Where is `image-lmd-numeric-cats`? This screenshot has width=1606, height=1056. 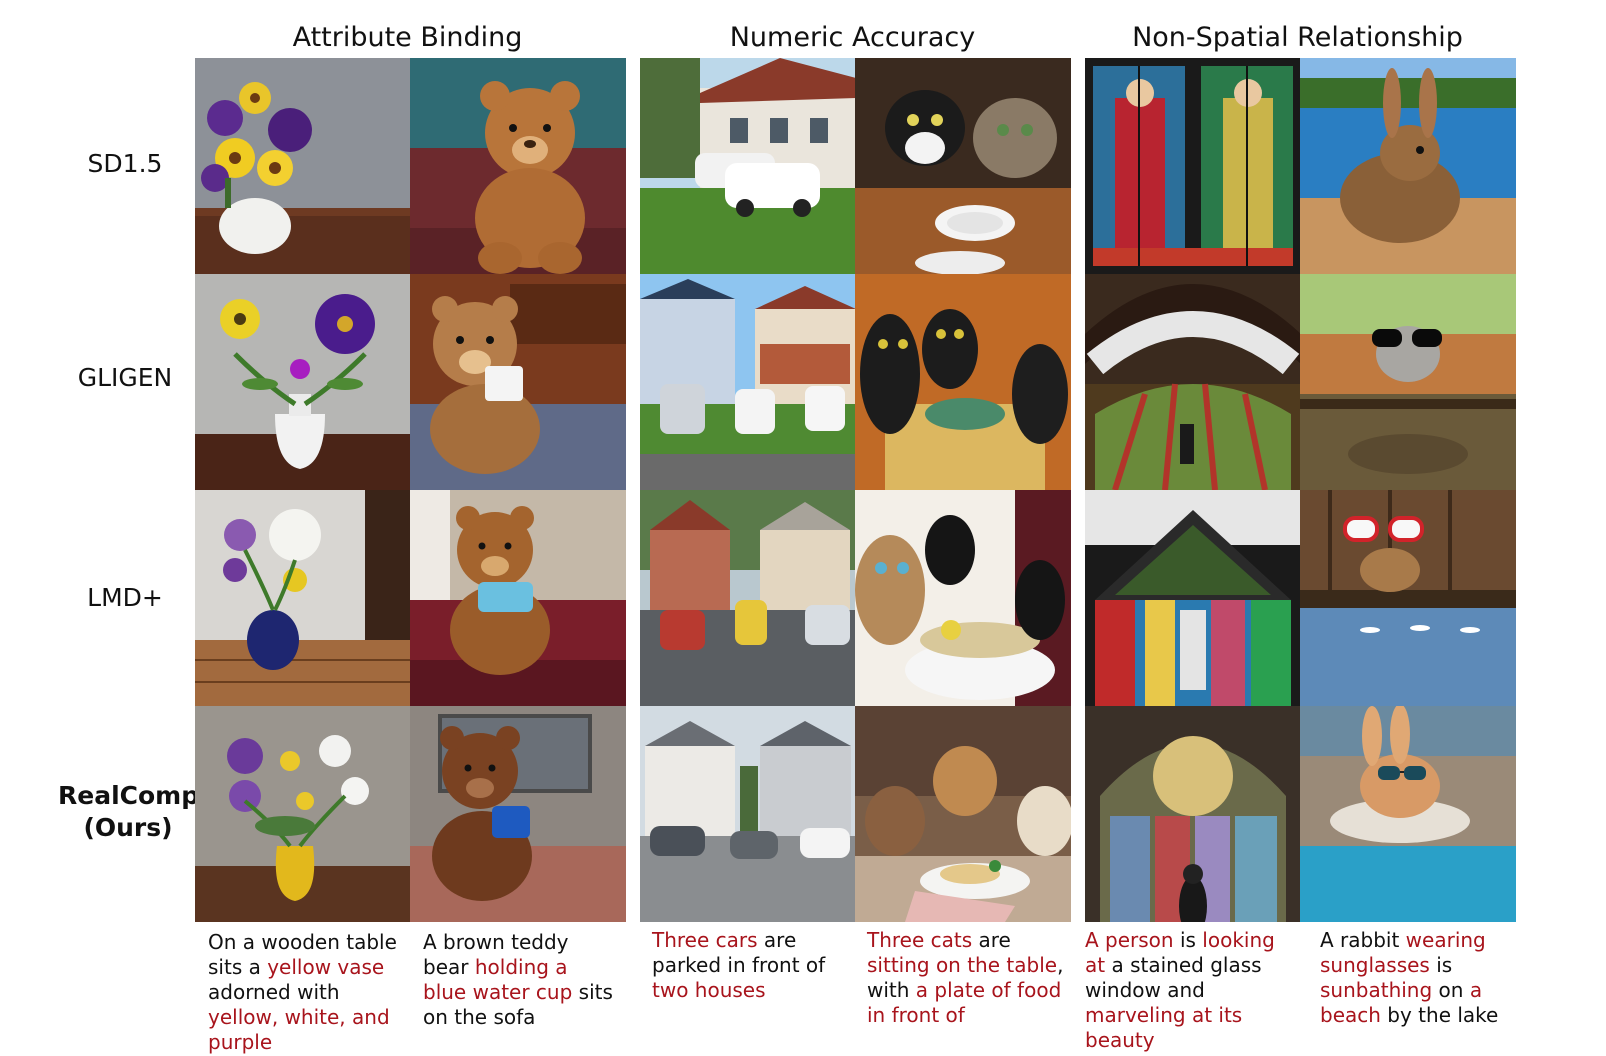 image-lmd-numeric-cats is located at coordinates (963, 598).